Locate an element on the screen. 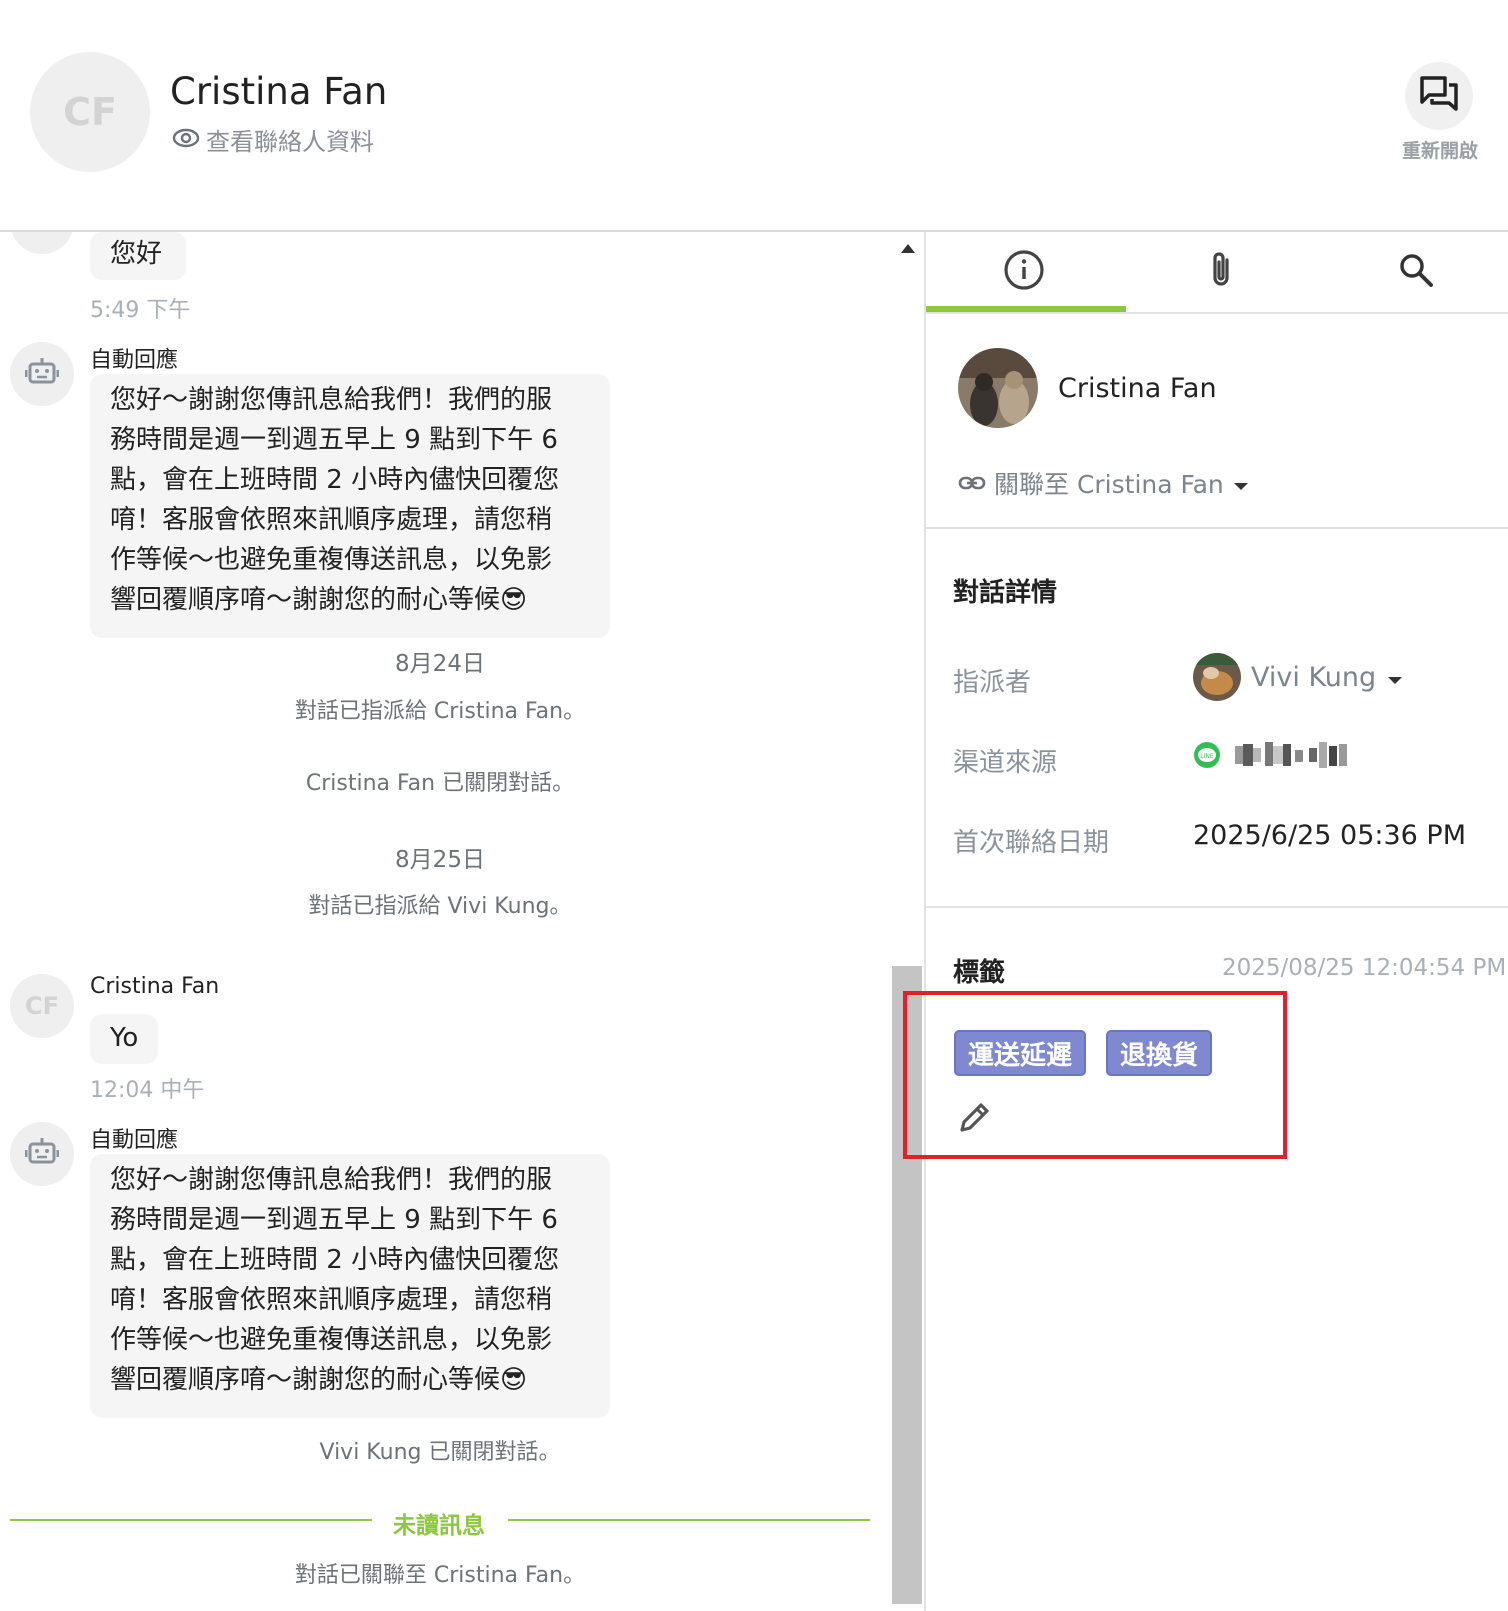  conversation-header is located at coordinates (754, 116).